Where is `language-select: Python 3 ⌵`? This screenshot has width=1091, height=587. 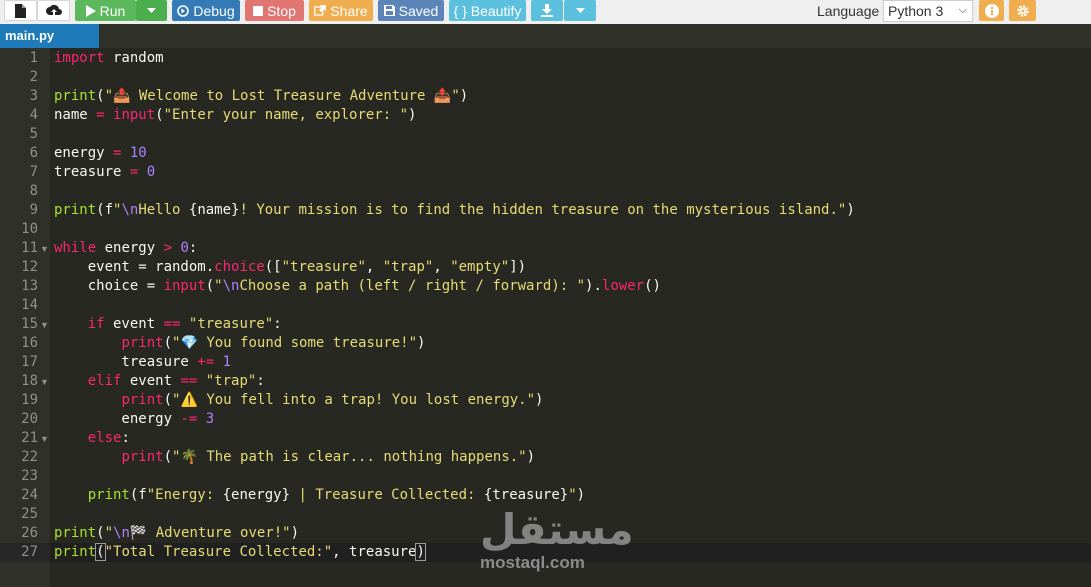 language-select: Python 3 ⌵ is located at coordinates (928, 11).